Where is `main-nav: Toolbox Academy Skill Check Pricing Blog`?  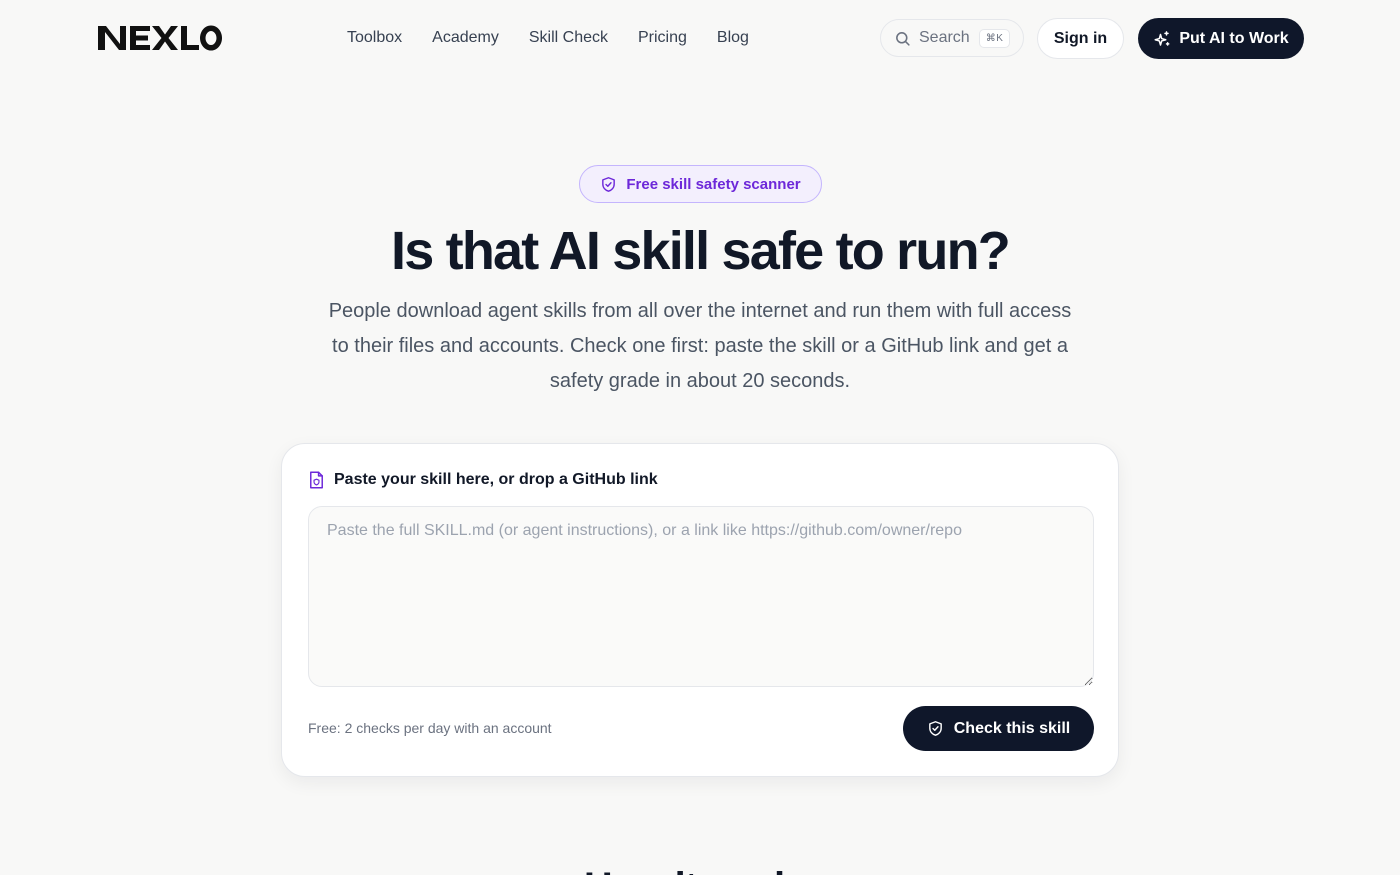
main-nav: Toolbox Academy Skill Check Pricing Blog is located at coordinates (548, 38).